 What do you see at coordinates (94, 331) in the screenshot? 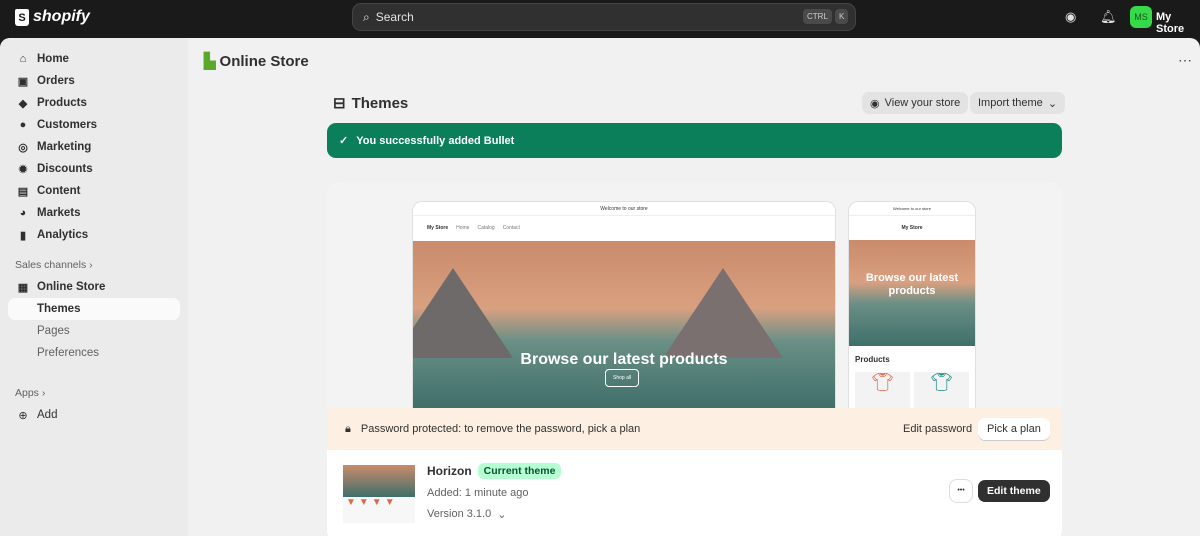
I see `sidebar-item-pages: Pages` at bounding box center [94, 331].